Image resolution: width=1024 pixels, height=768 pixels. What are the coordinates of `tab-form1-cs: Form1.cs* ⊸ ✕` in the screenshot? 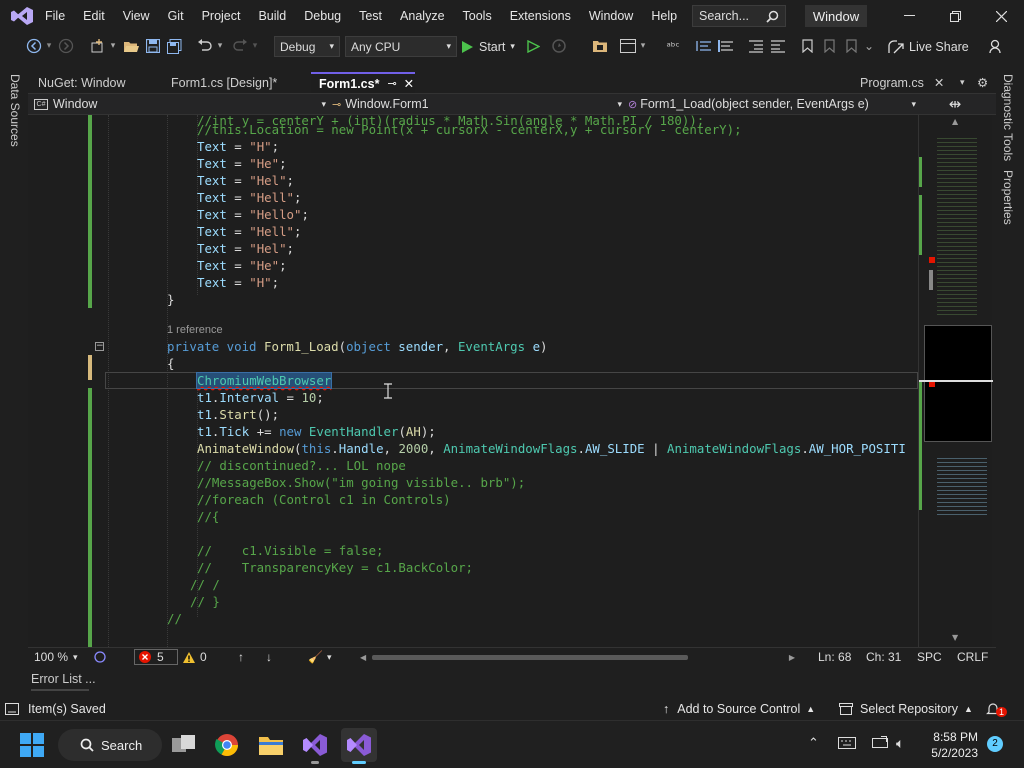 It's located at (363, 82).